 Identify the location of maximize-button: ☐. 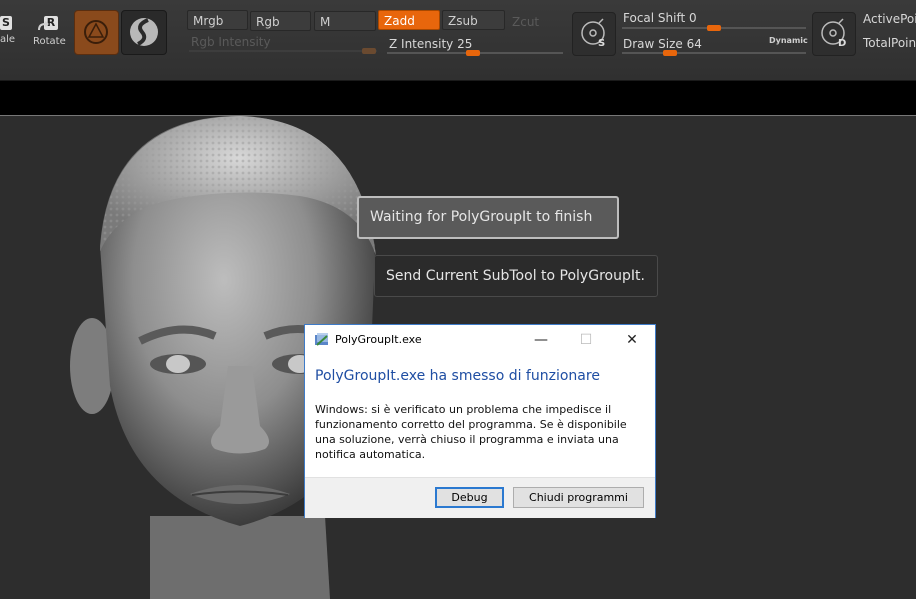
(586, 340).